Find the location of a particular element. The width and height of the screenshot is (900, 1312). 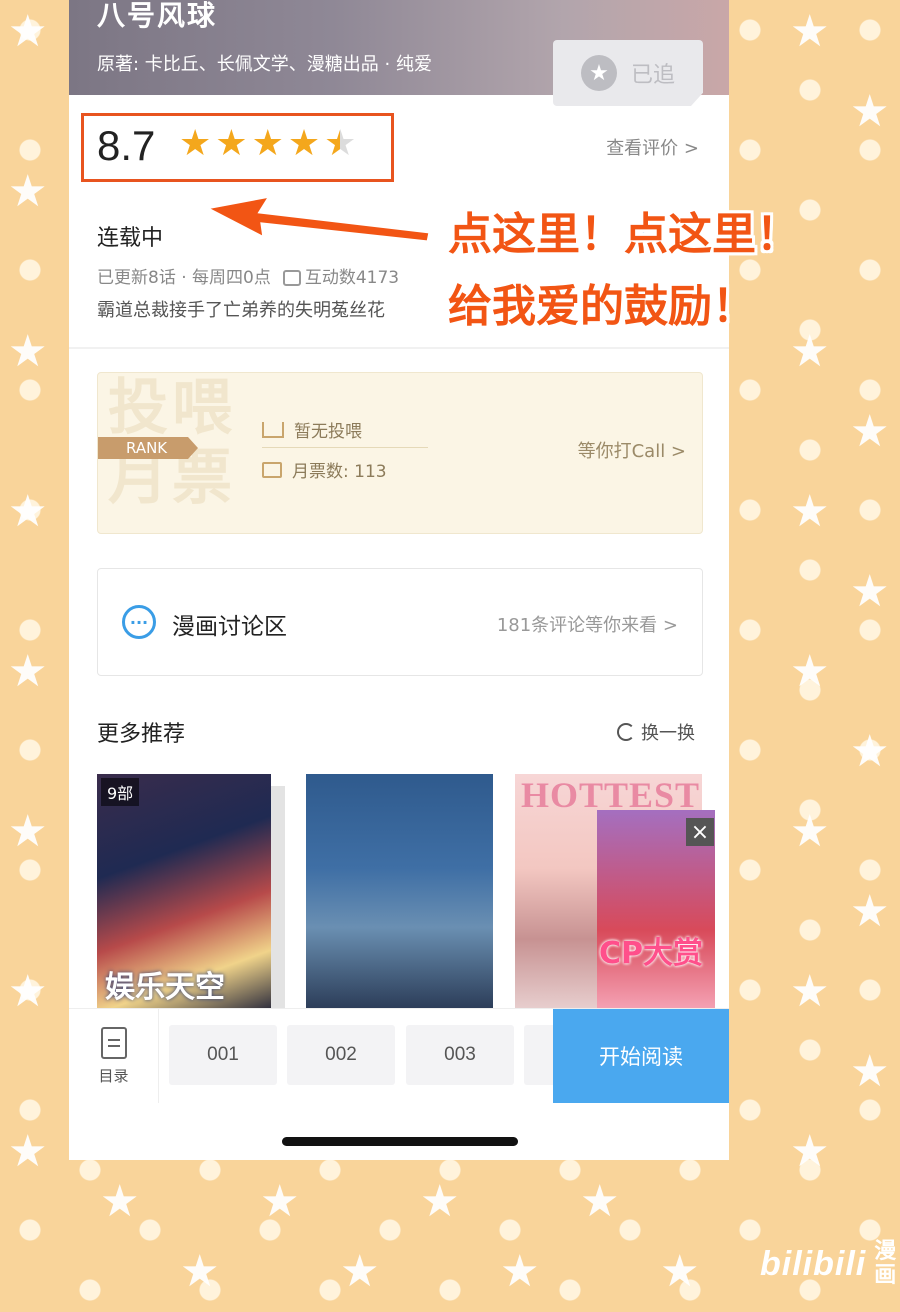

toc-label: 目录 is located at coordinates (113, 1075).